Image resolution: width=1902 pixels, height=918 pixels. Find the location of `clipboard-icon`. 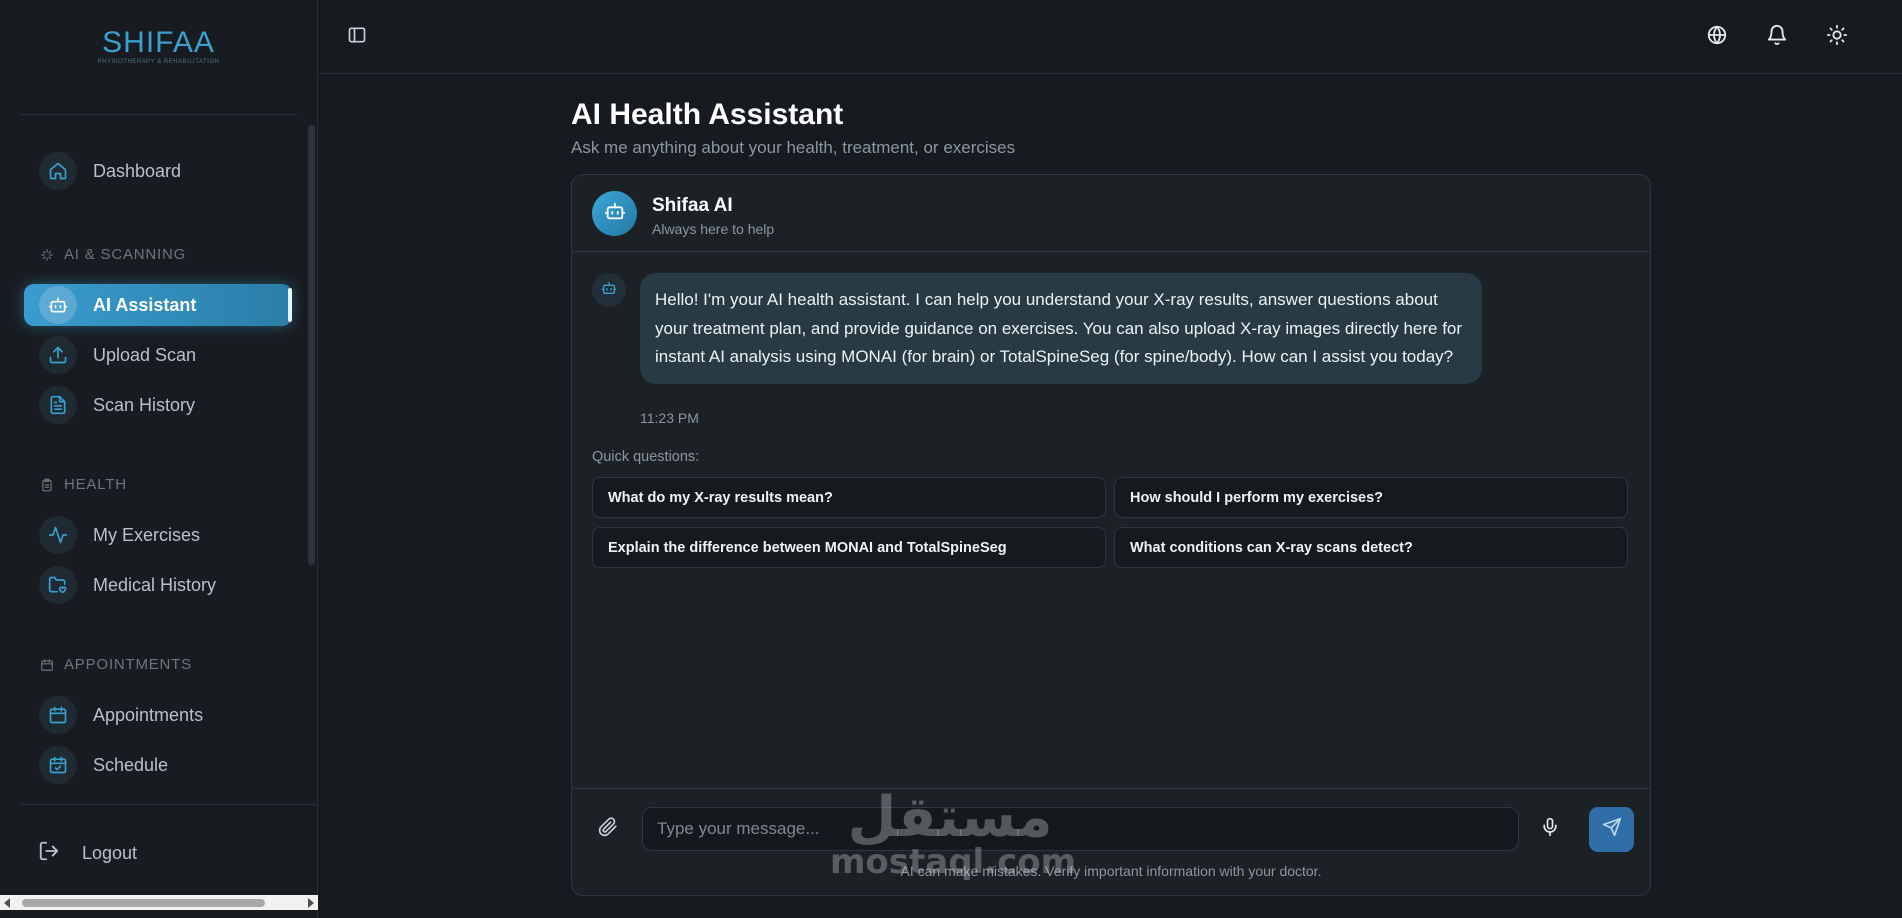

clipboard-icon is located at coordinates (47, 485).